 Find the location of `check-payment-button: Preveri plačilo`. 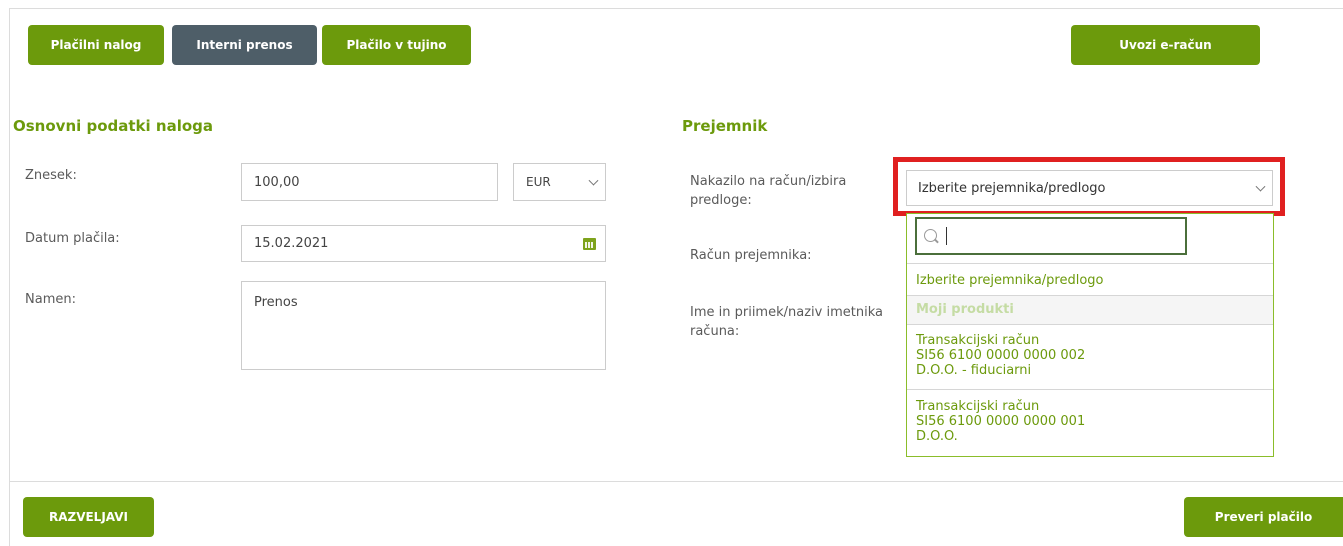

check-payment-button: Preveri plačilo is located at coordinates (1263, 517).